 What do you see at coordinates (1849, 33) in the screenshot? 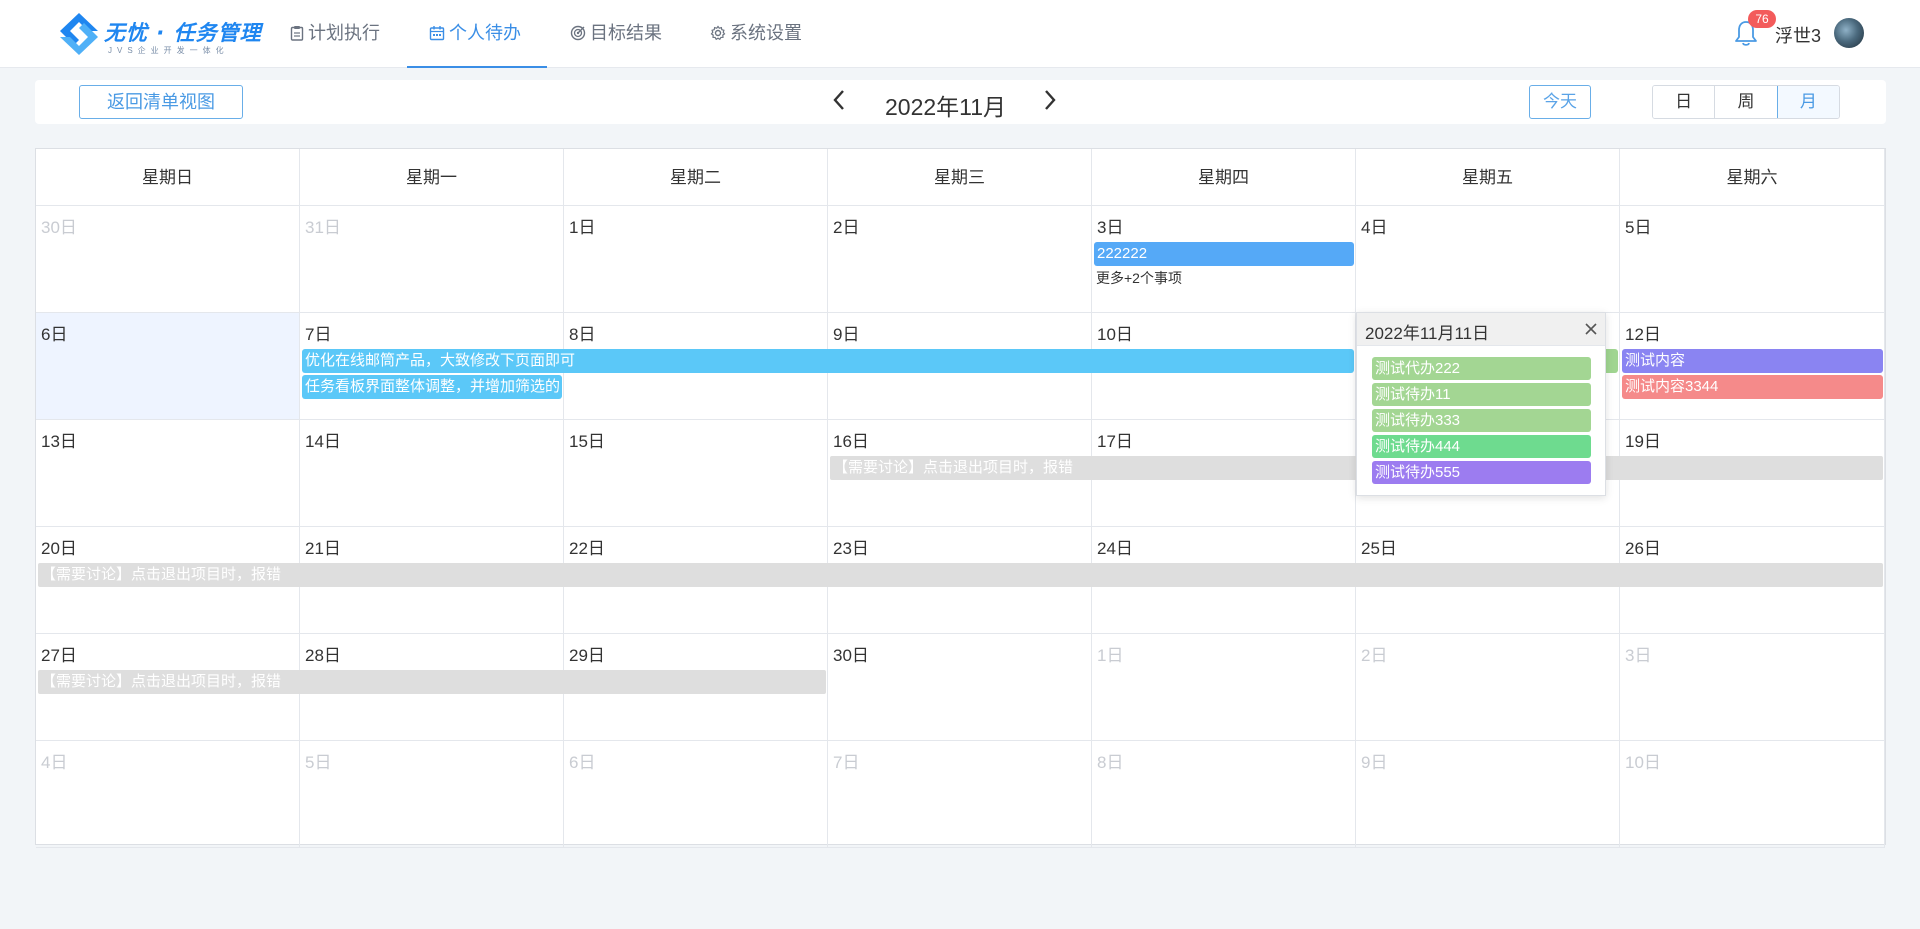
I see `avatar` at bounding box center [1849, 33].